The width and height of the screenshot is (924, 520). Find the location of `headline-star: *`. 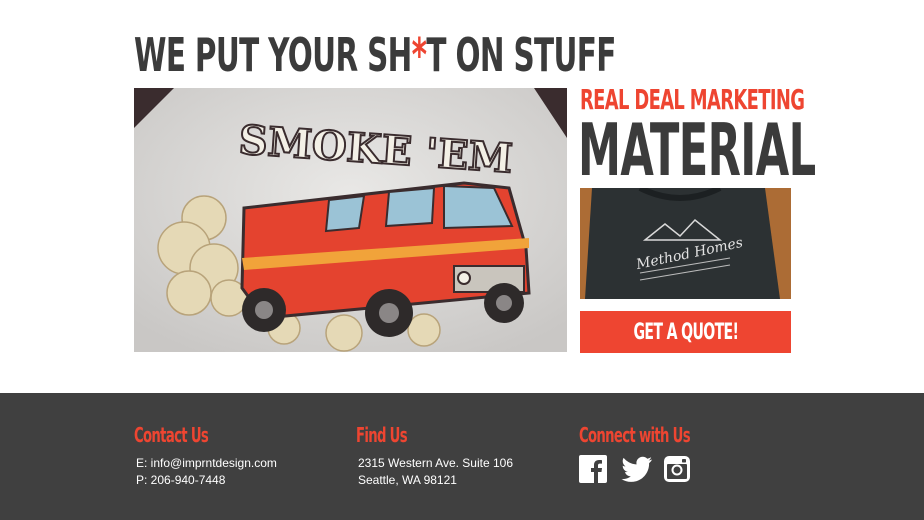

headline-star: * is located at coordinates (419, 55).